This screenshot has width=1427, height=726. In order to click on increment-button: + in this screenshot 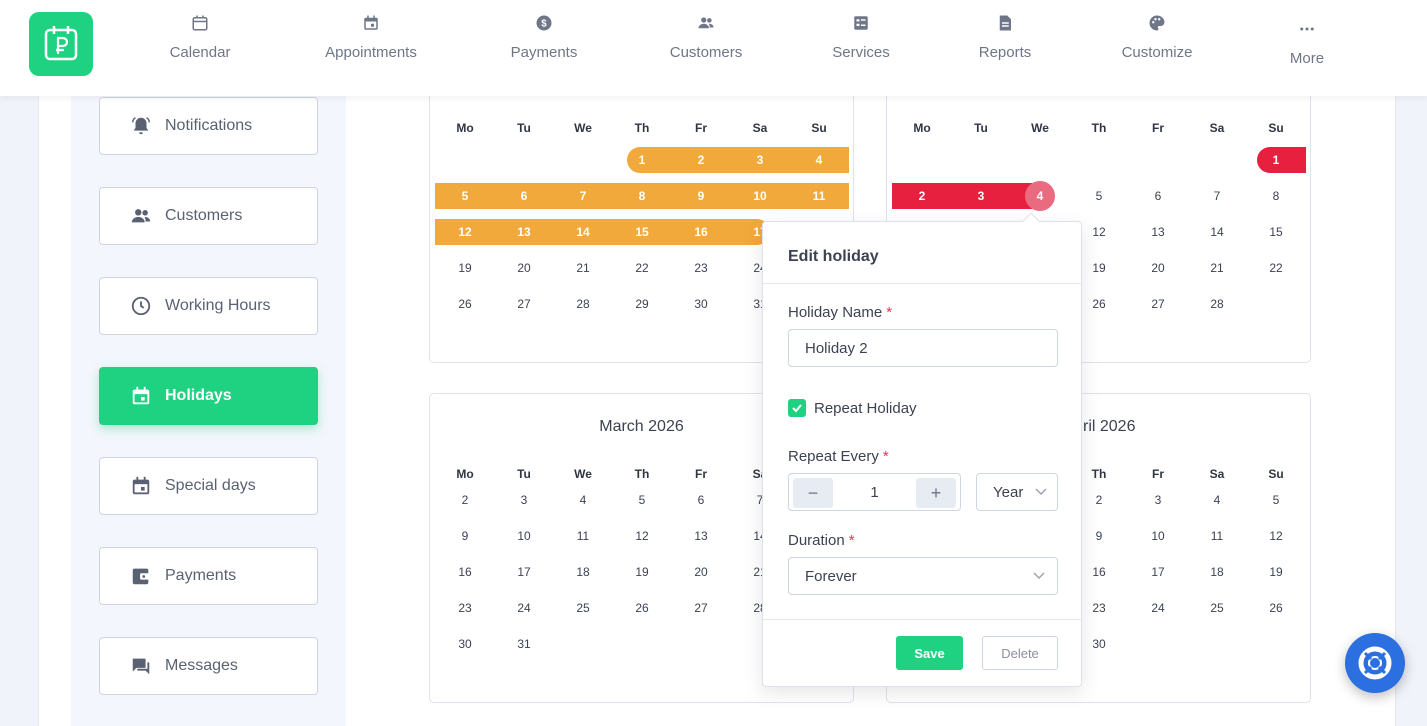, I will do `click(936, 493)`.